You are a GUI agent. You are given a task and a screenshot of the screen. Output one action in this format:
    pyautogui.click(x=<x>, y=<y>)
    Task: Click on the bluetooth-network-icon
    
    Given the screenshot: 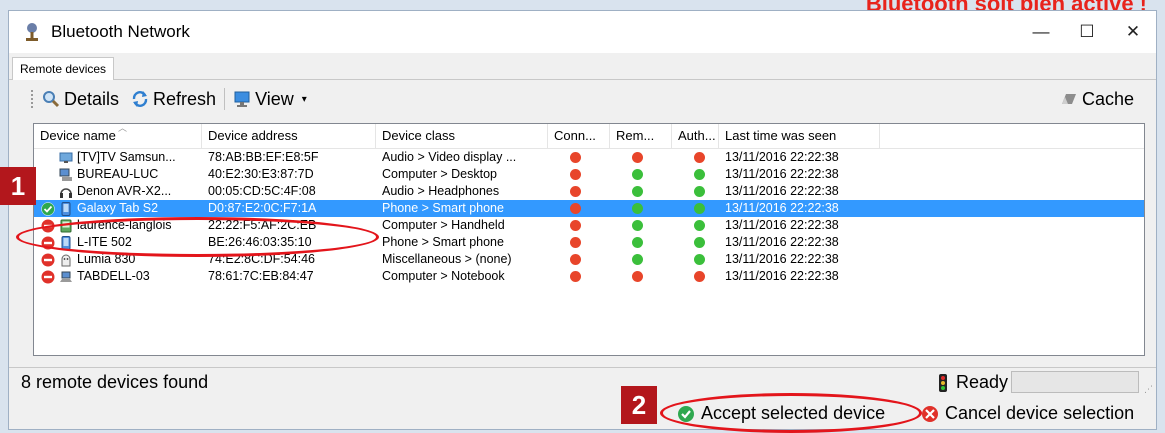 What is the action you would take?
    pyautogui.click(x=32, y=32)
    